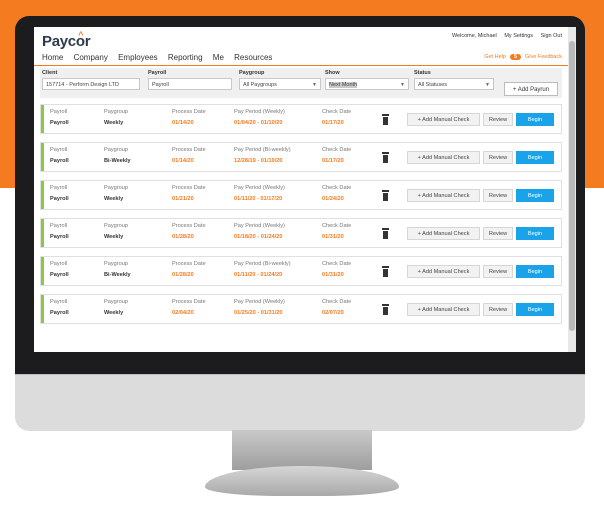 This screenshot has width=604, height=506. I want to click on nav-home: Home, so click(52, 57).